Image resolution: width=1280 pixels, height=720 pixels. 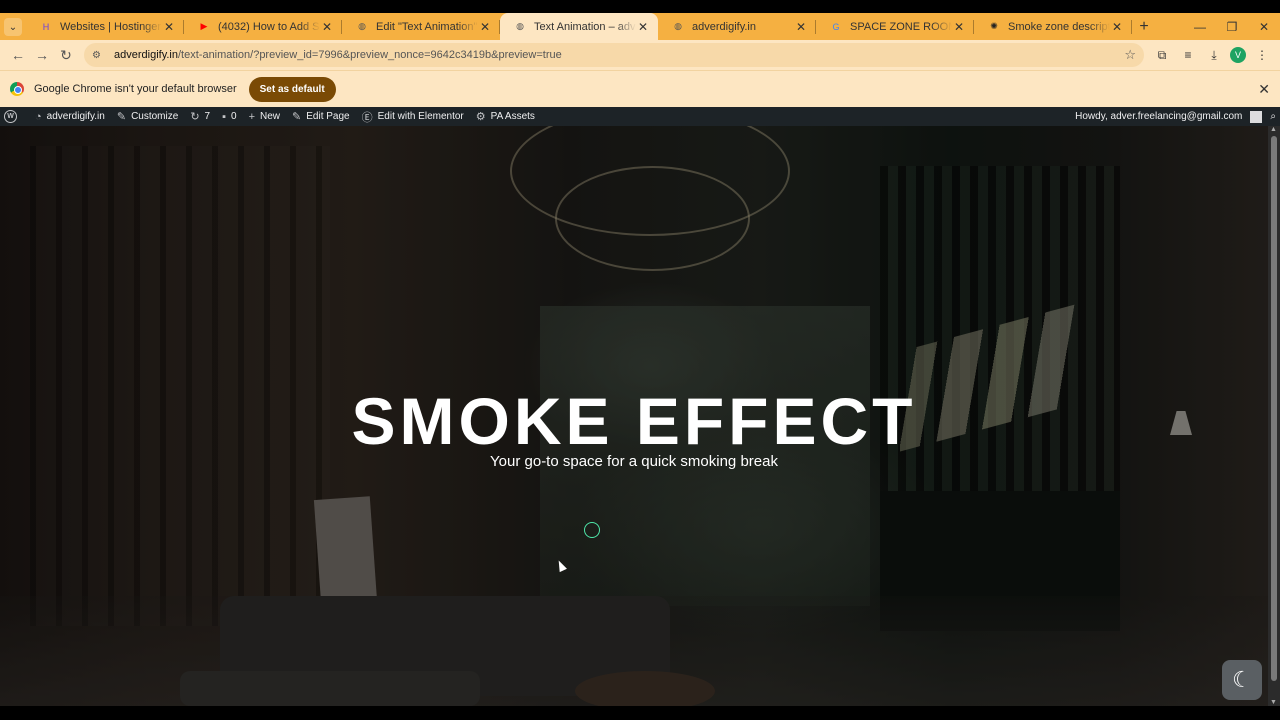 I want to click on download-icon: ⤓, so click(x=1214, y=55).